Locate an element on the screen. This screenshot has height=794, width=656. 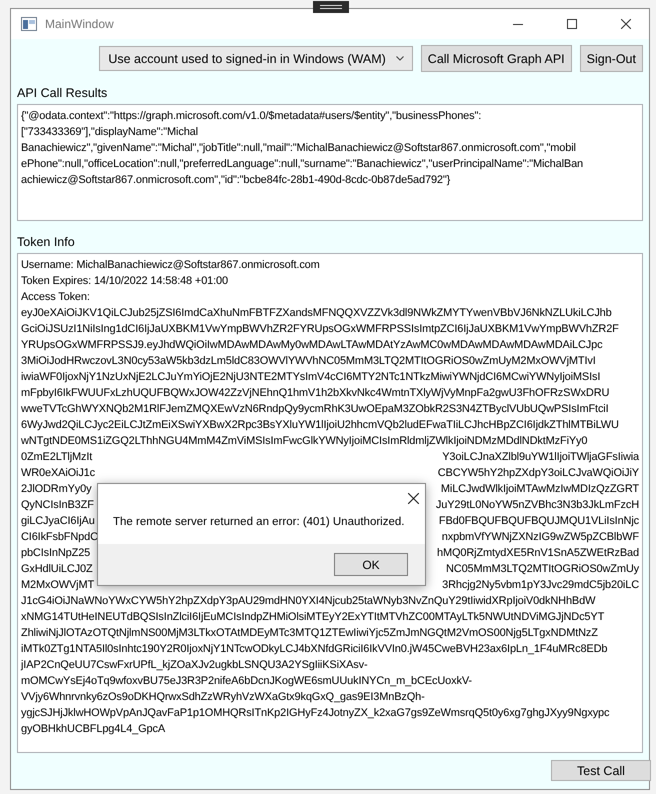
token-text-line: NC05MmM3LTQ2MTItOGRiOS0wZmUy is located at coordinates (542, 569).